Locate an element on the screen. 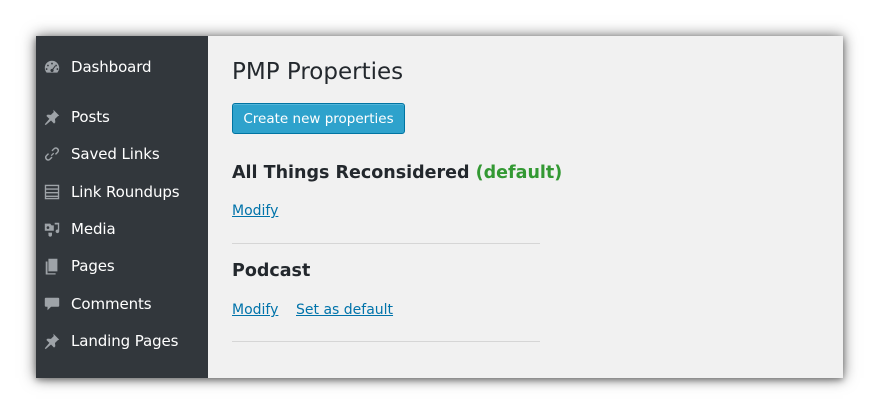 The image size is (879, 415). create-new-properties-button: Create new properties is located at coordinates (318, 118).